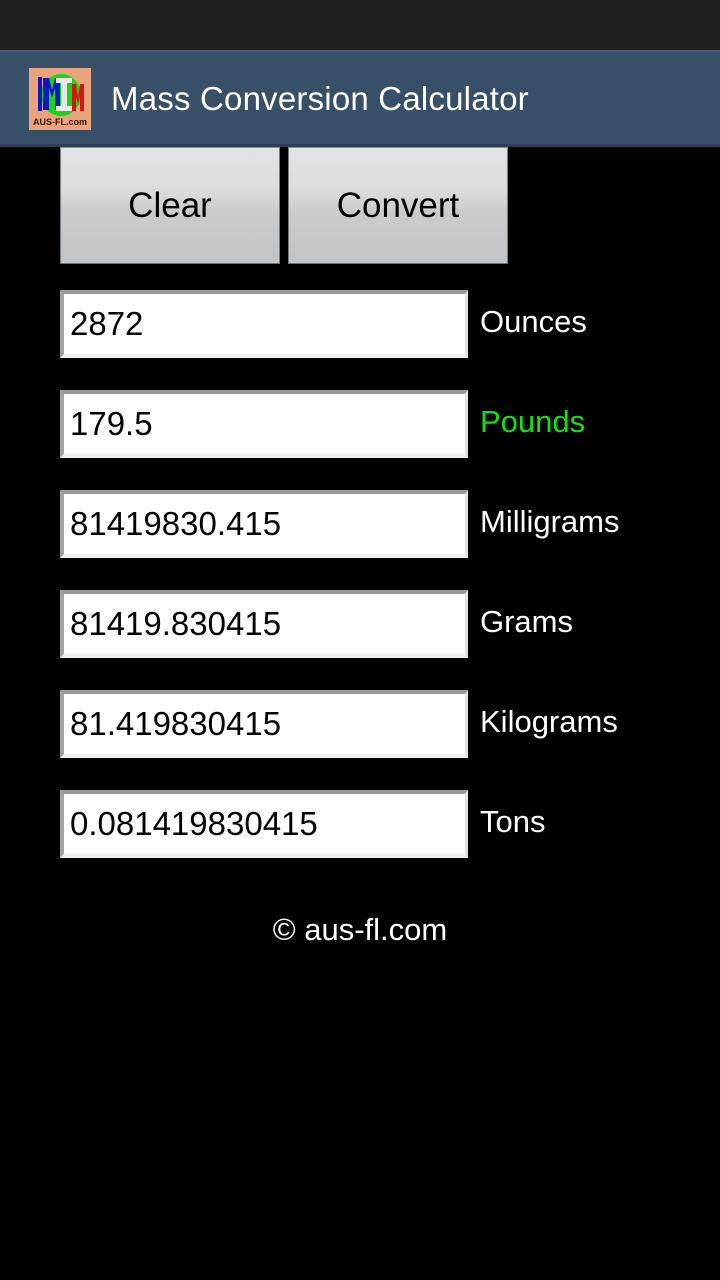 This screenshot has height=1280, width=720. Describe the element at coordinates (549, 721) in the screenshot. I see `kilograms-label: Kilograms` at that location.